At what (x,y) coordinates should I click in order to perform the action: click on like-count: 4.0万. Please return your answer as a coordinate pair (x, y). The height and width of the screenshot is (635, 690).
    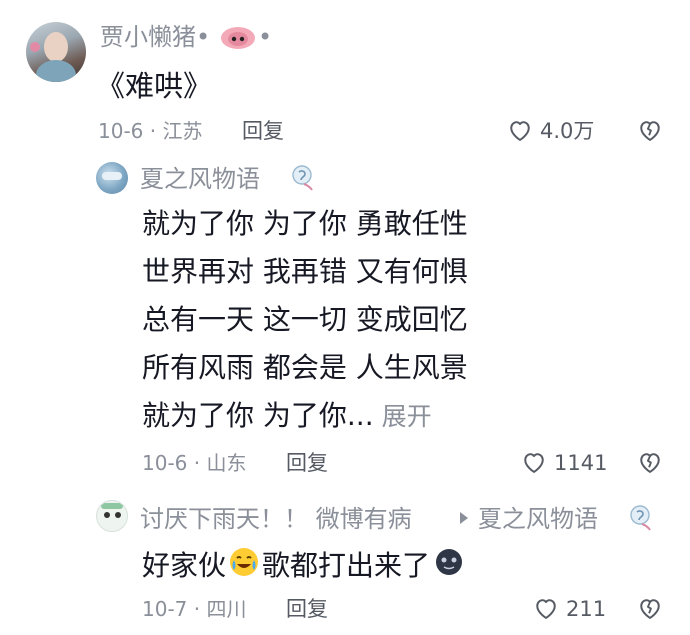
    Looking at the image, I should click on (567, 131).